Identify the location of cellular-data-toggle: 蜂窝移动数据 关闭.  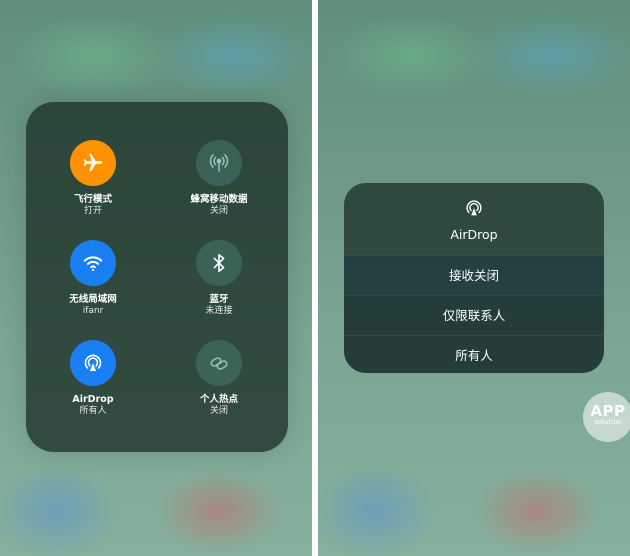
(219, 178).